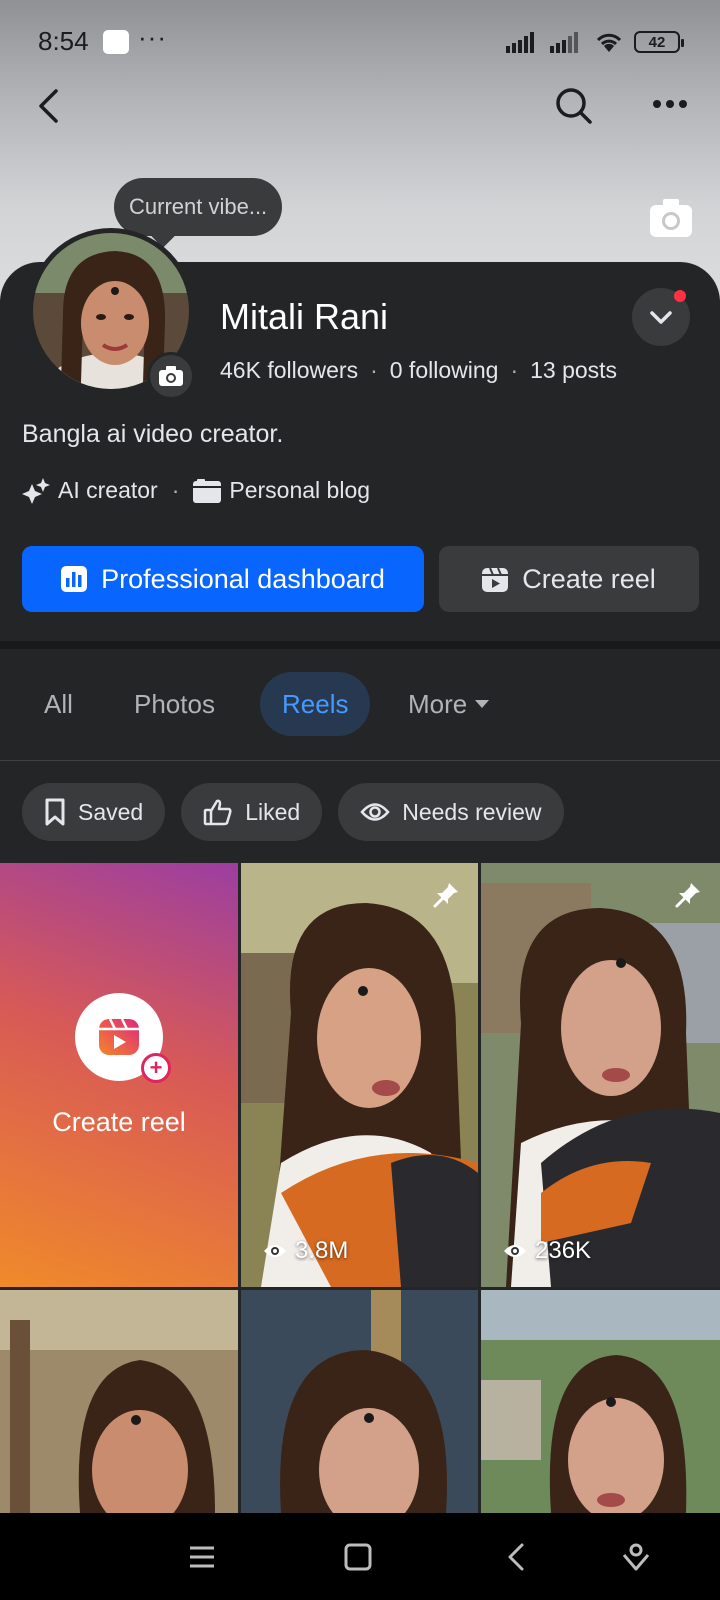  I want to click on notification-dot, so click(680, 296).